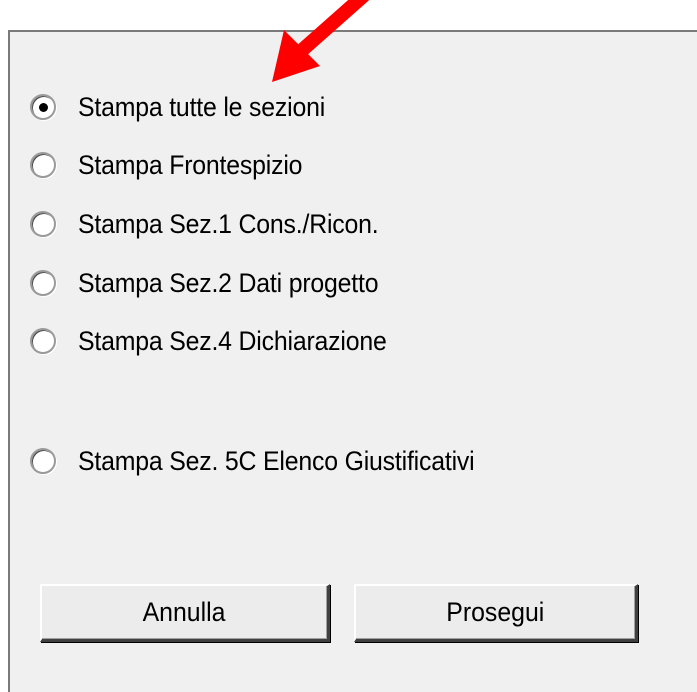 Image resolution: width=697 pixels, height=692 pixels. Describe the element at coordinates (276, 460) in the screenshot. I see `radio-option-label: Stampa Sez. 5C Elenco Giustificativi` at that location.